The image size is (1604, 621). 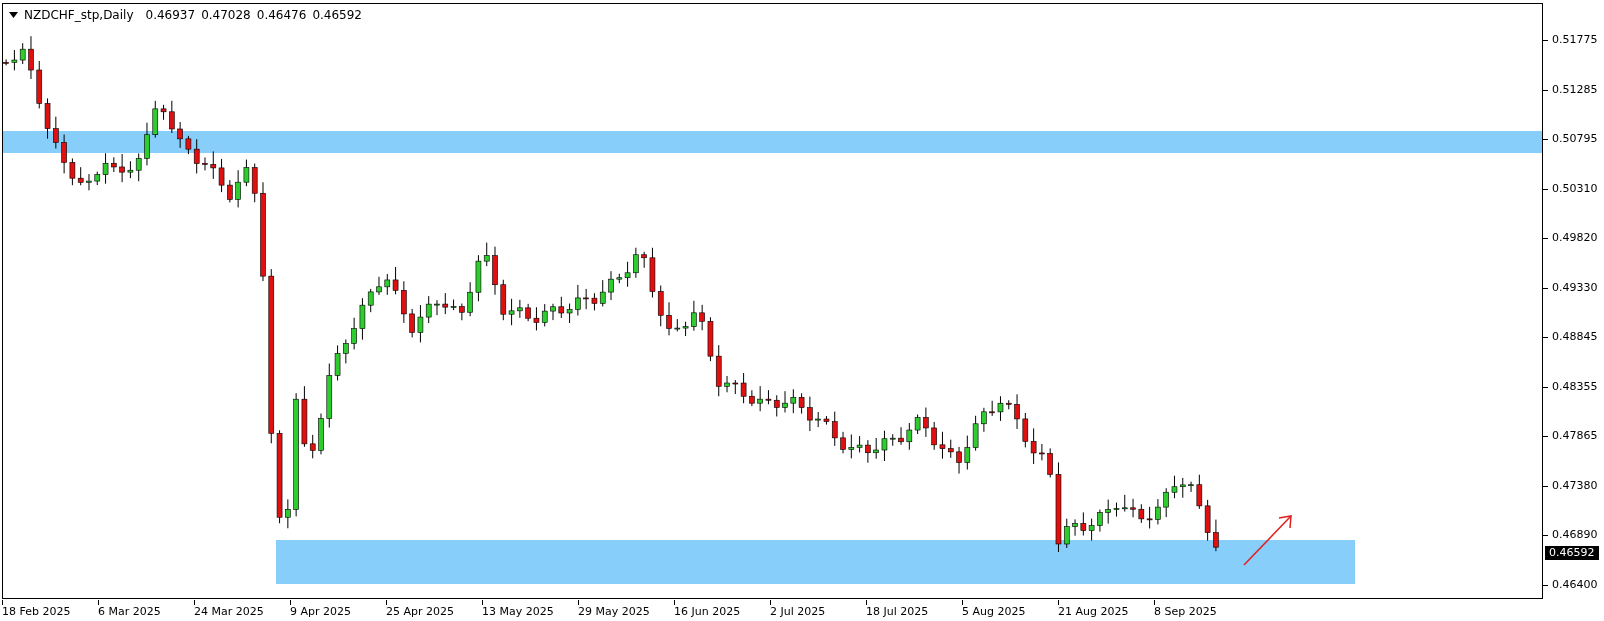 What do you see at coordinates (614, 612) in the screenshot?
I see `date-label: 29 May 2025` at bounding box center [614, 612].